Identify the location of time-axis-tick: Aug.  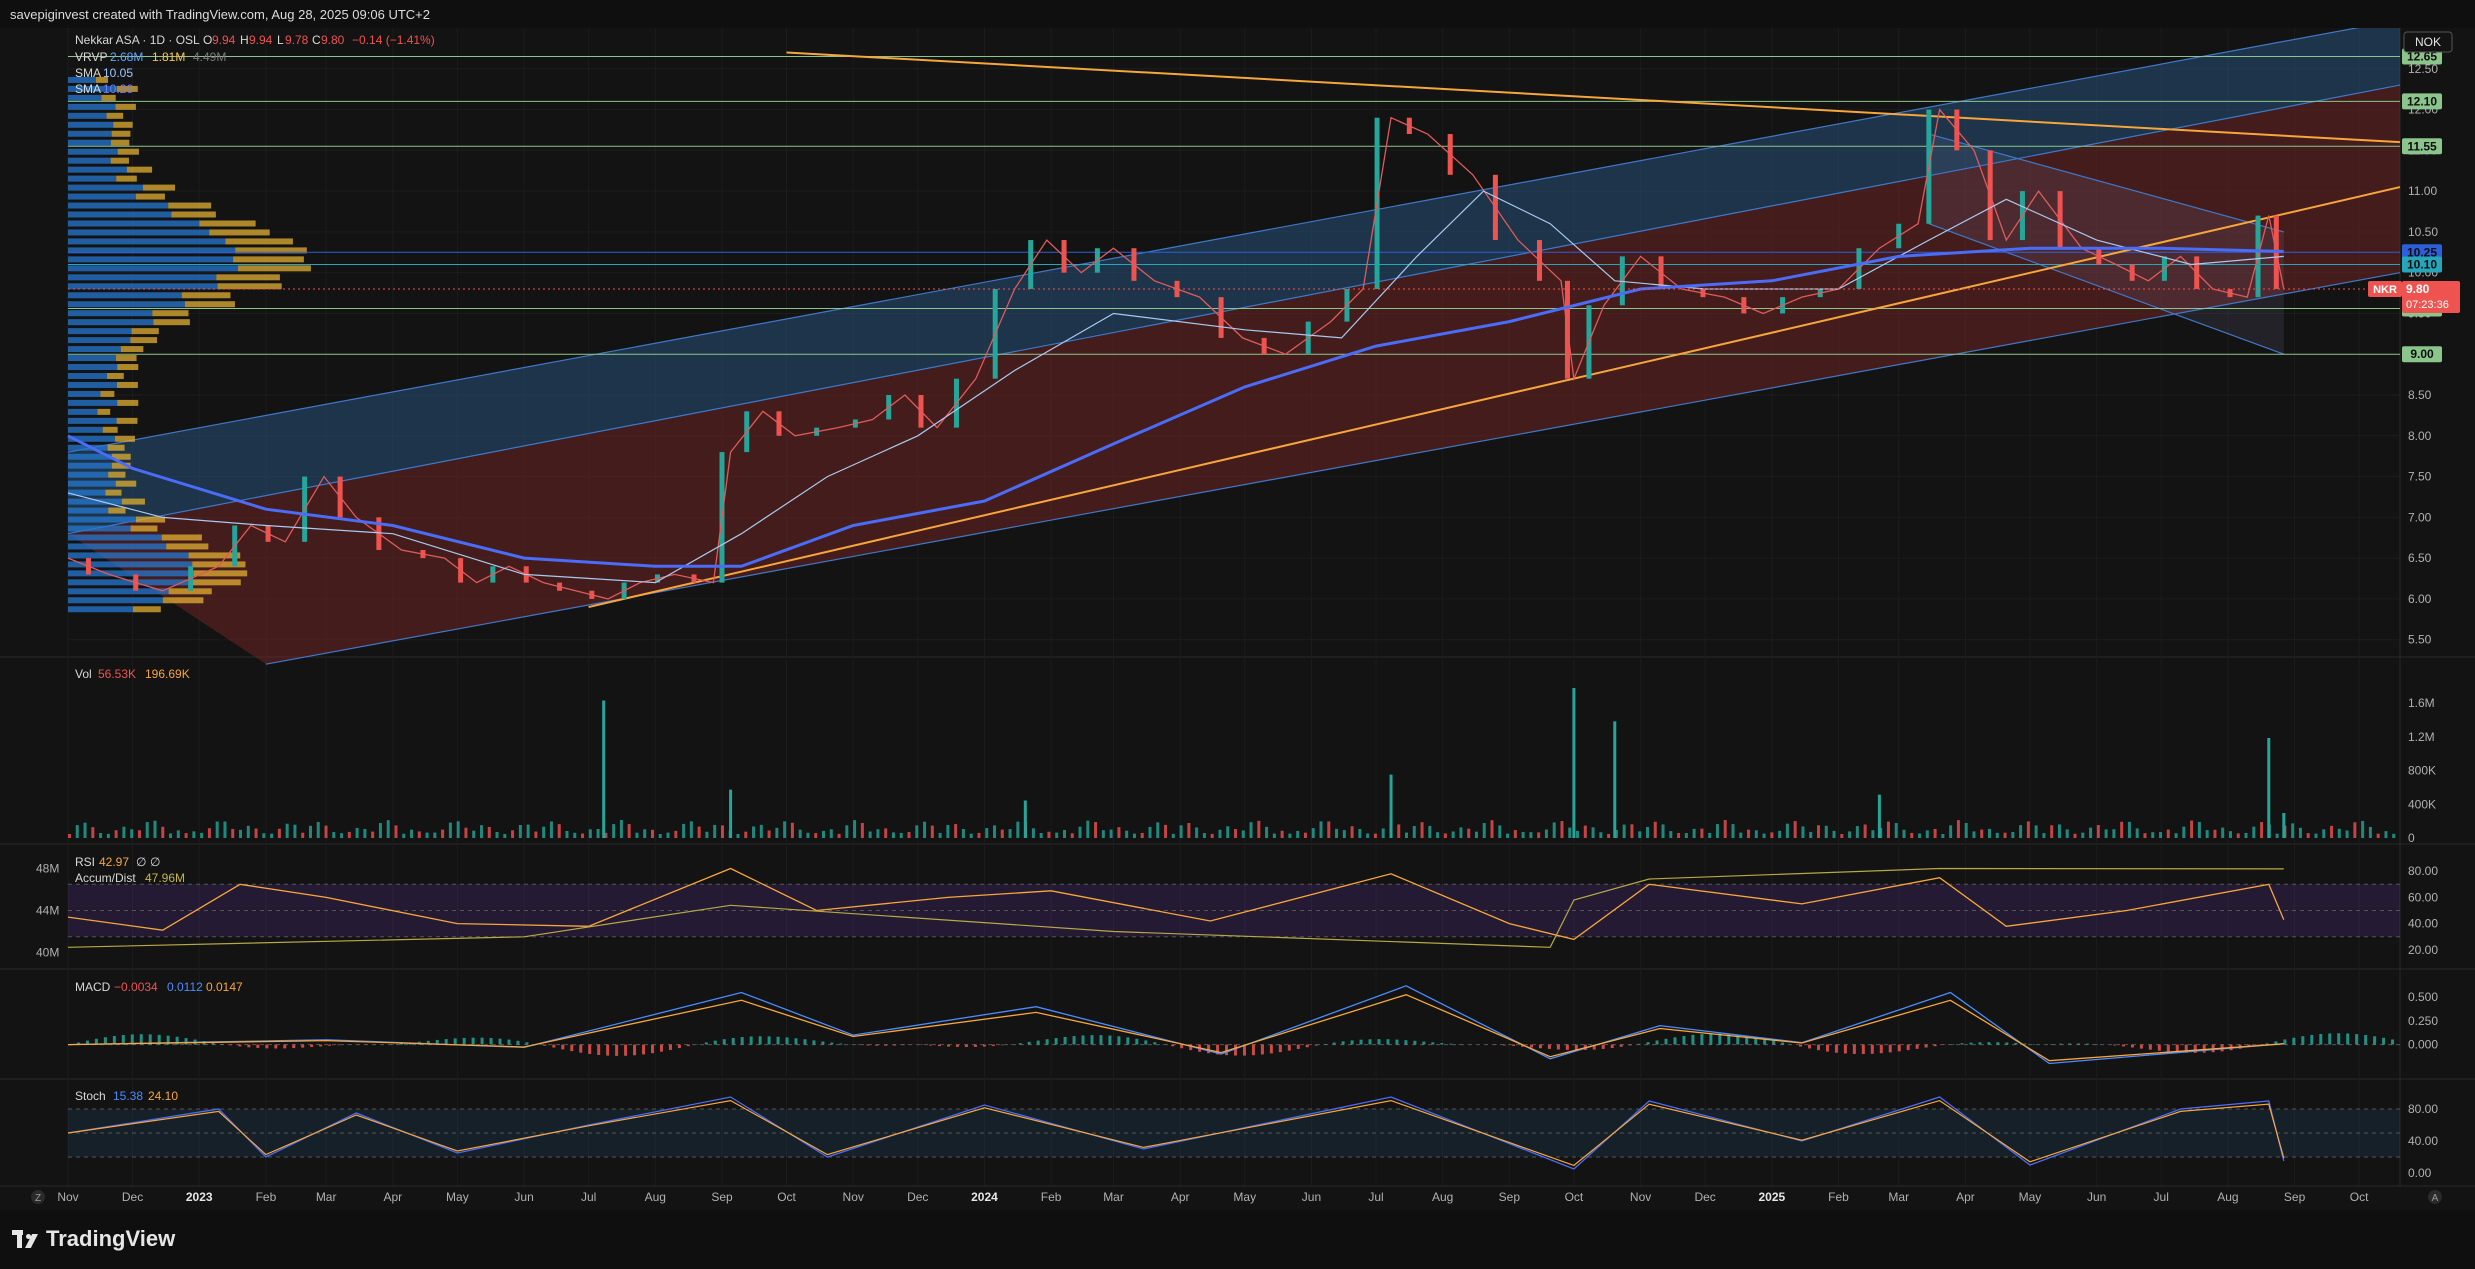
(655, 1197).